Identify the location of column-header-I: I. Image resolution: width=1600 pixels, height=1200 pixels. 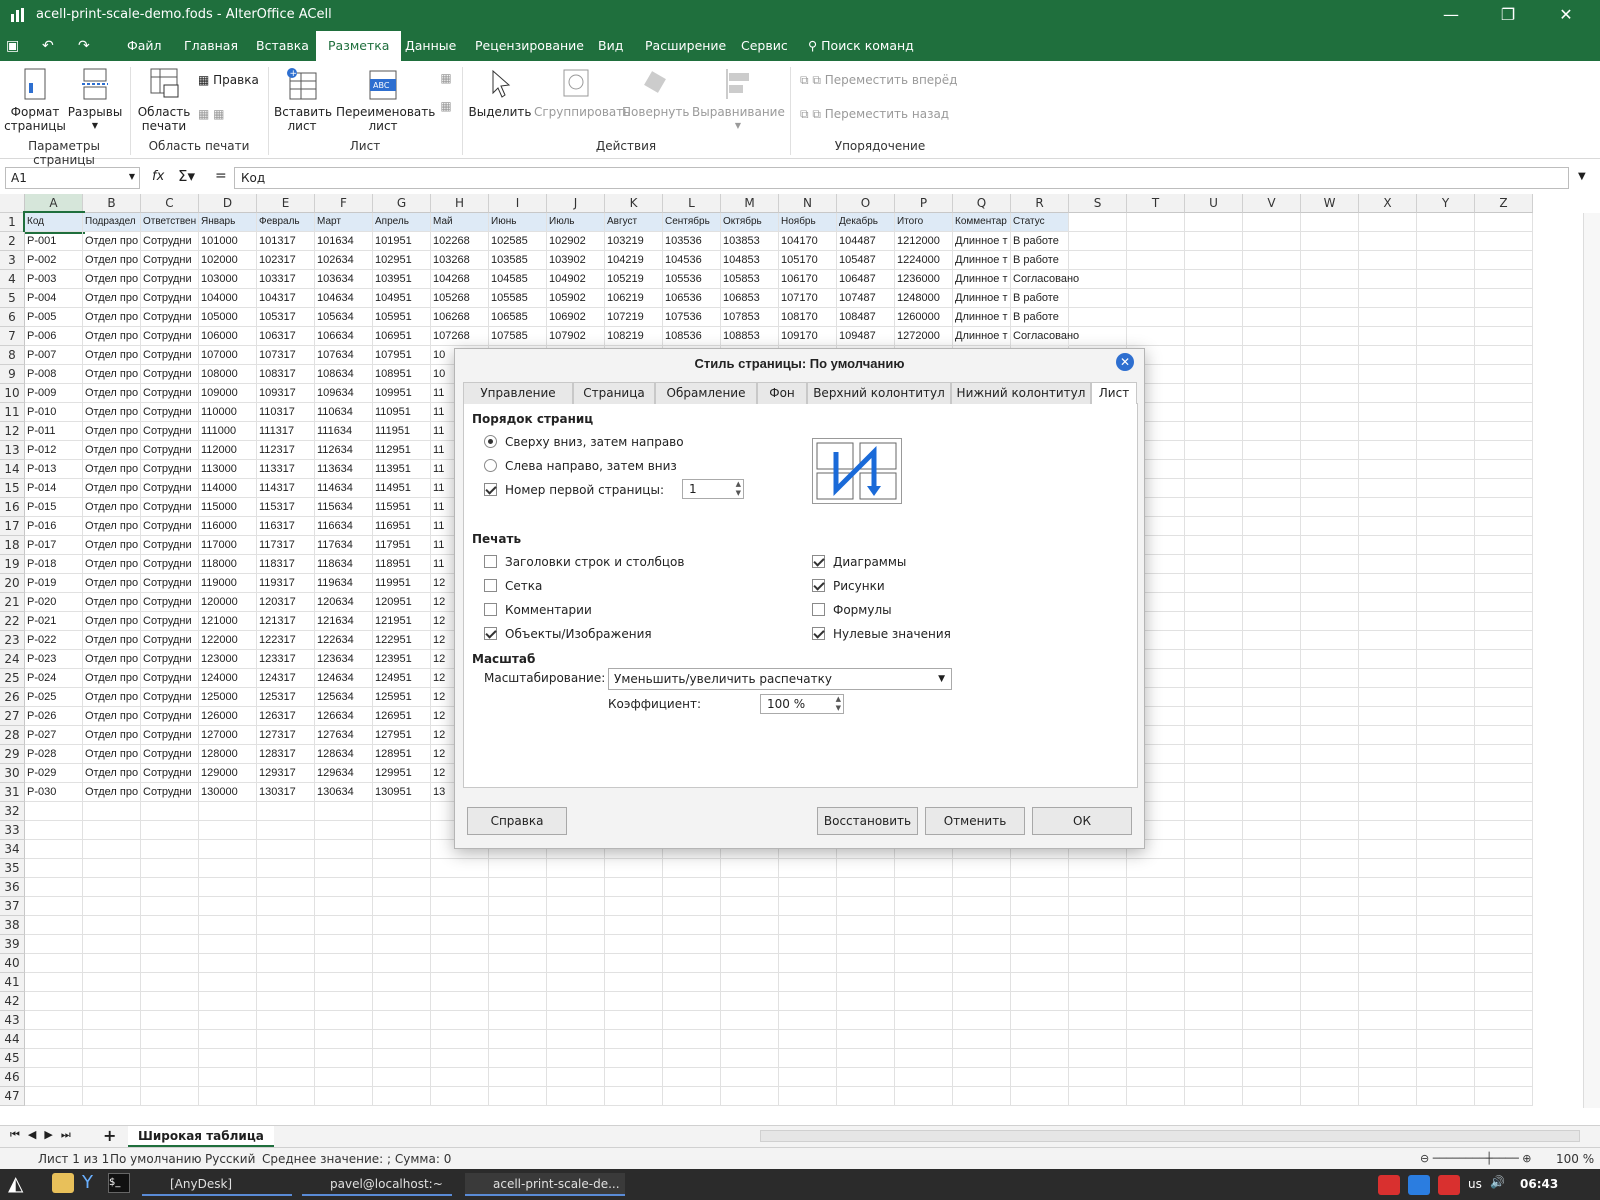
(518, 203).